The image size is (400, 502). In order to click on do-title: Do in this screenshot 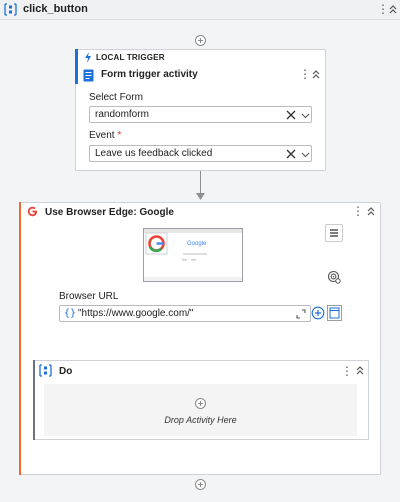, I will do `click(66, 371)`.